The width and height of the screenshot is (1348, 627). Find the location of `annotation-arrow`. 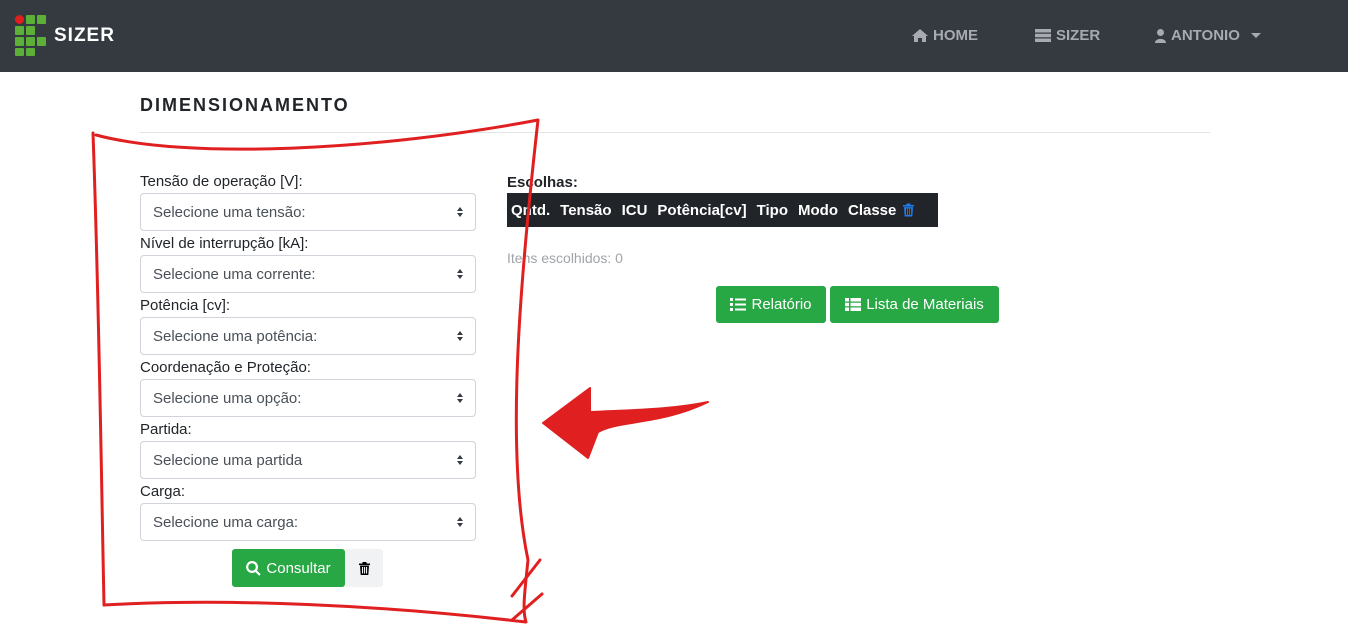

annotation-arrow is located at coordinates (625, 423).